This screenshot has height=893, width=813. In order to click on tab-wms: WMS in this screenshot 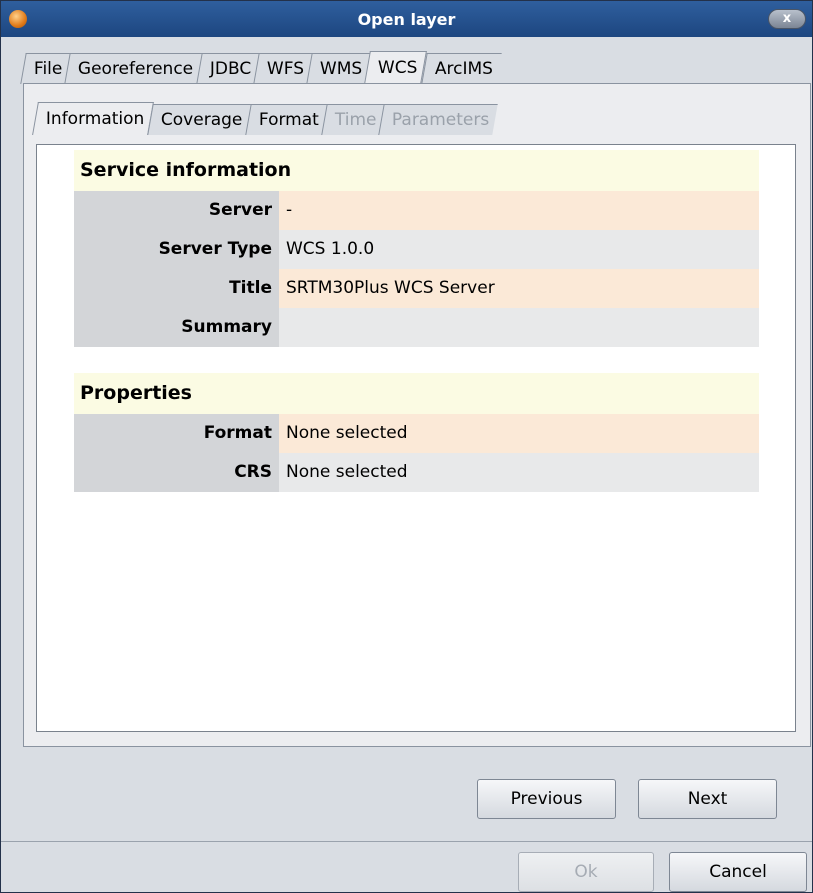, I will do `click(339, 68)`.